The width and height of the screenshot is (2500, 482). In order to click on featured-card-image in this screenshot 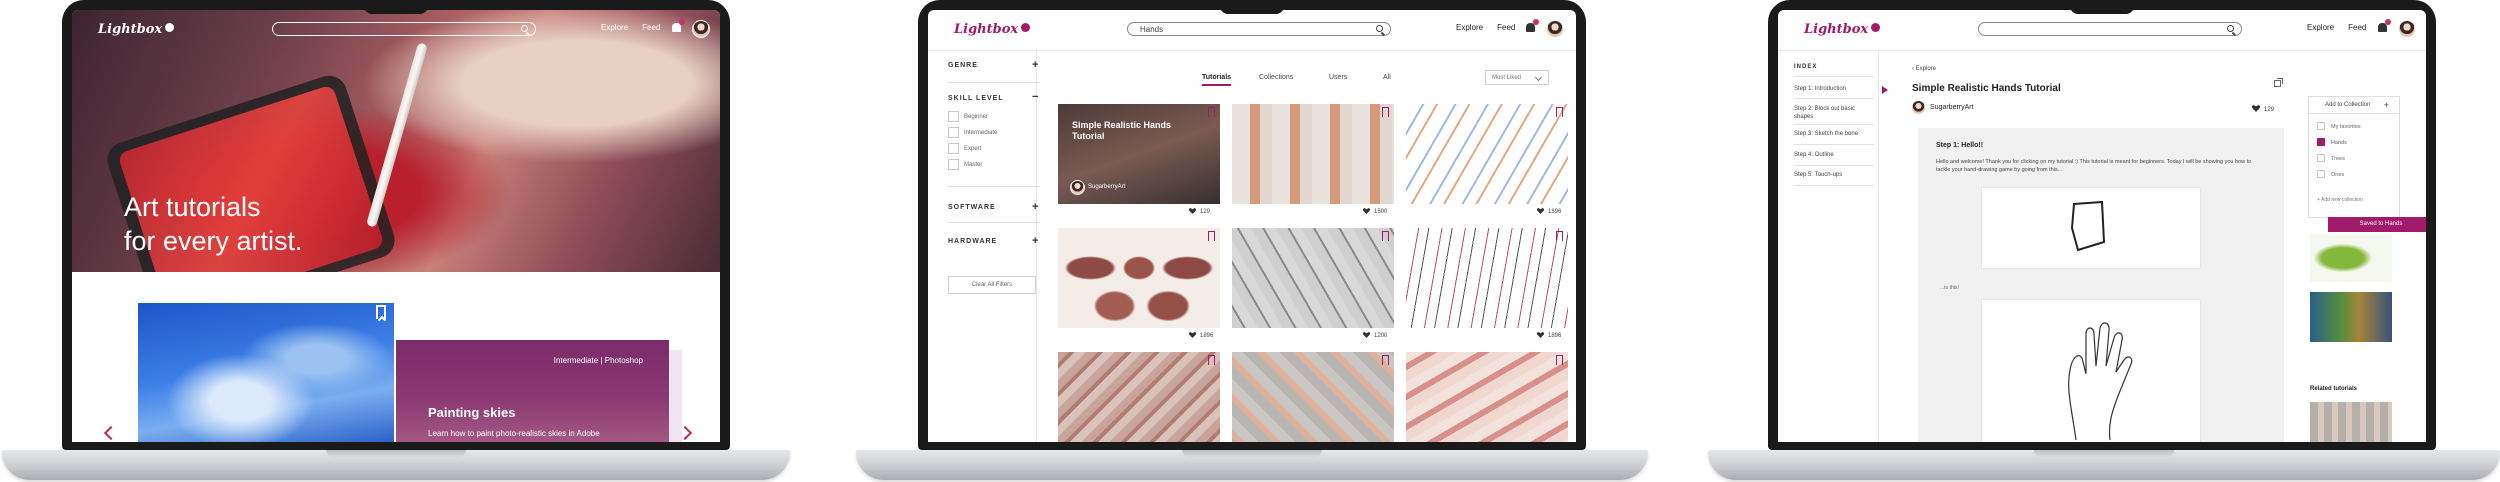, I will do `click(266, 372)`.